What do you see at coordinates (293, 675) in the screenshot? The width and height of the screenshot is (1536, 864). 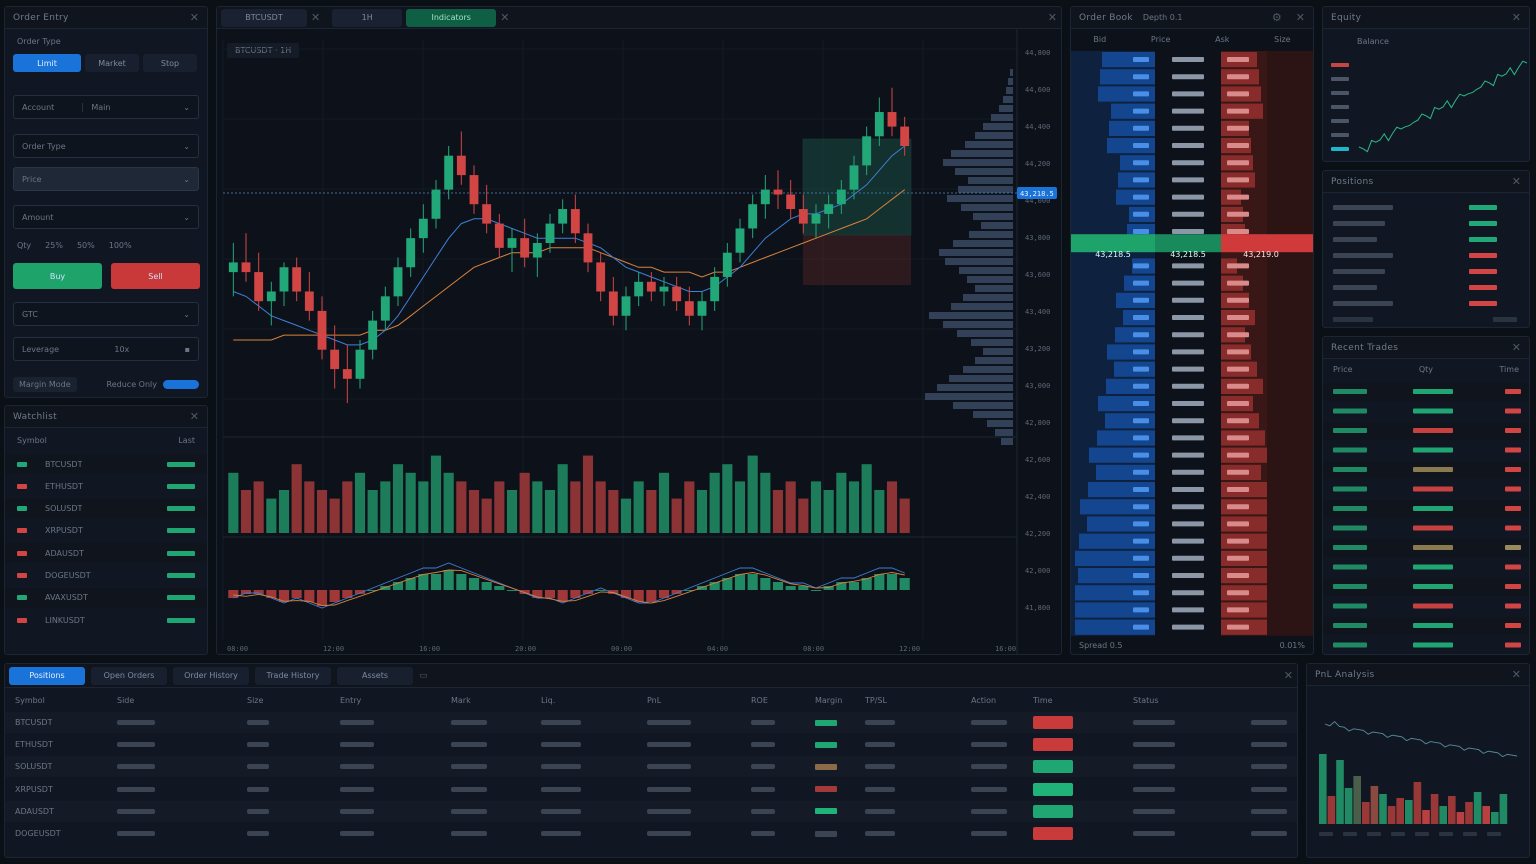 I see `tab-trade-history: Trade History` at bounding box center [293, 675].